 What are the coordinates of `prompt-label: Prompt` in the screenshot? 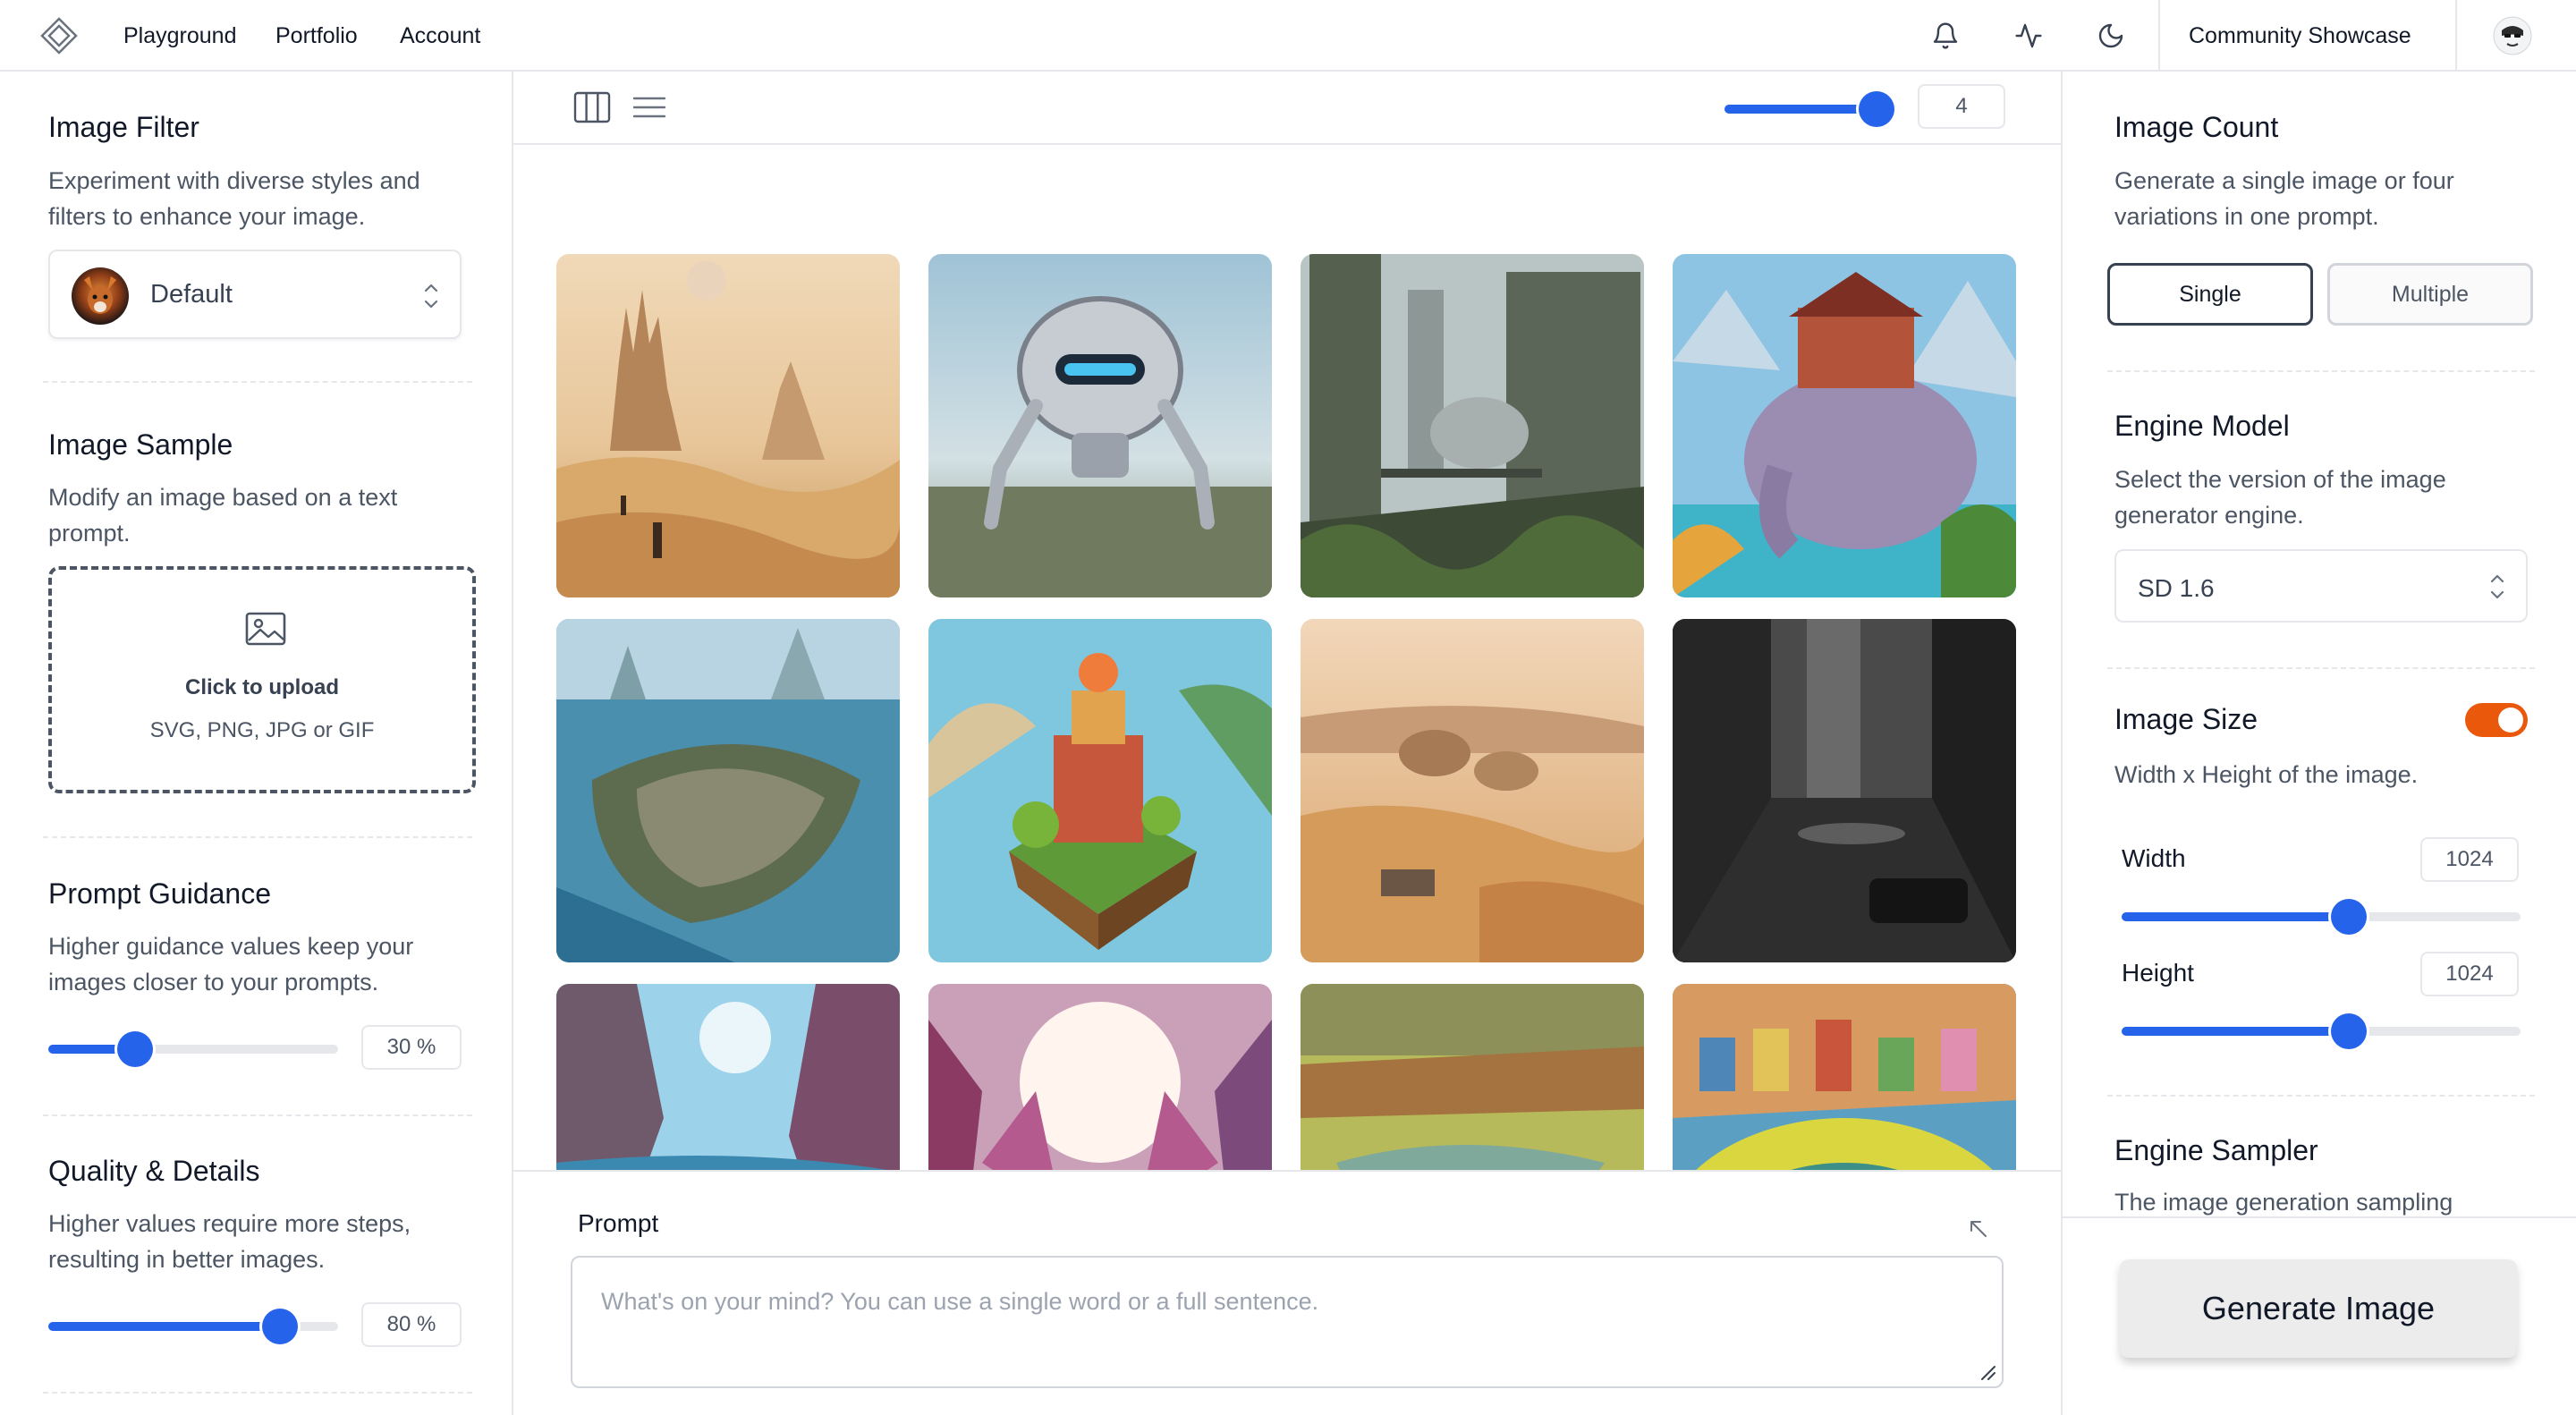 It's located at (618, 1223).